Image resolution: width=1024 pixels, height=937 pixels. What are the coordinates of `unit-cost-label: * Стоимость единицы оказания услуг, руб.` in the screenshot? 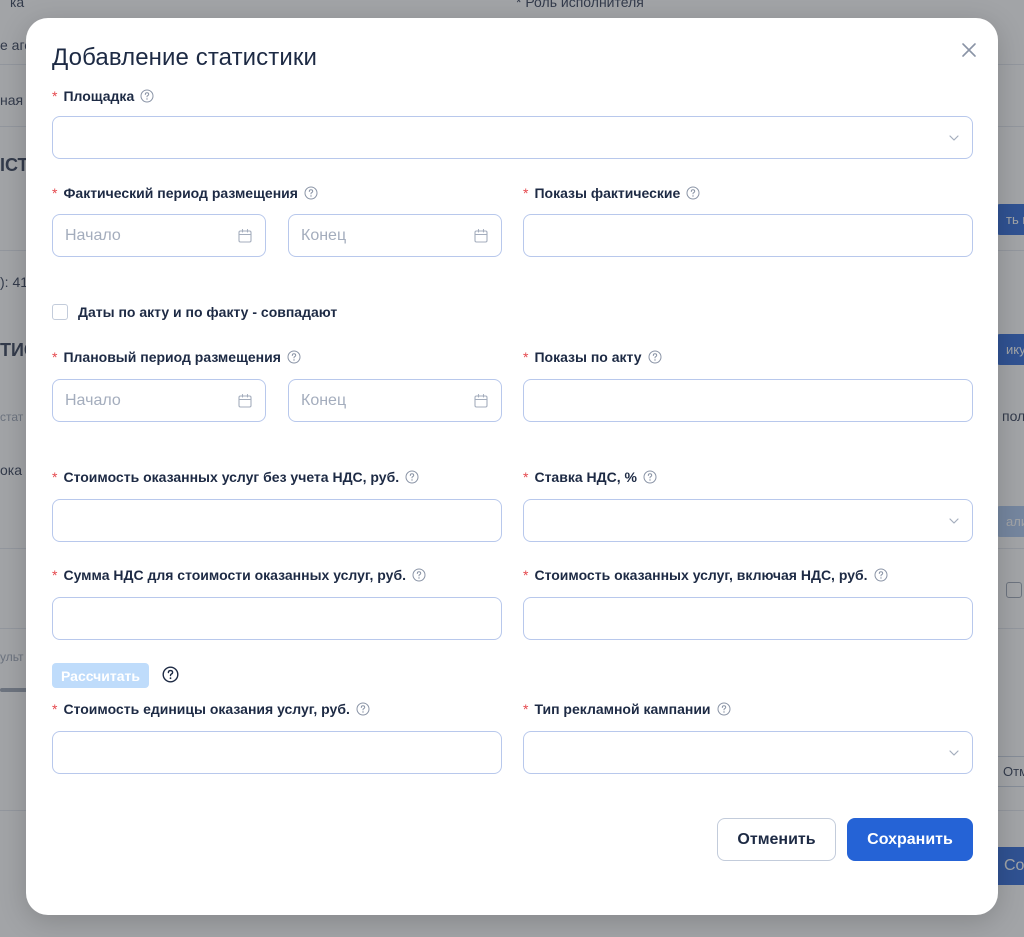 It's located at (211, 709).